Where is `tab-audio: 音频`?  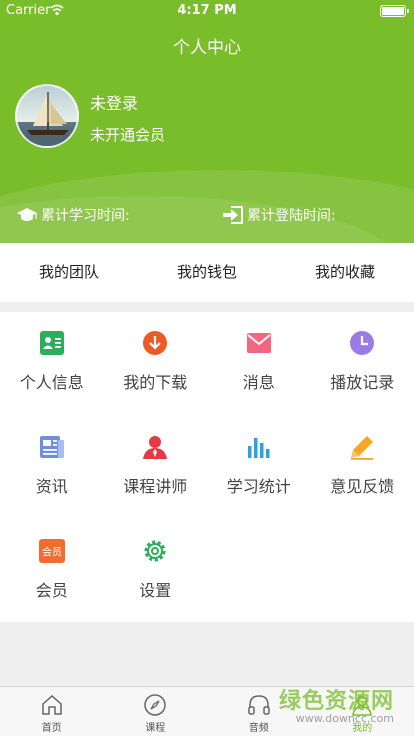 tab-audio: 音频 is located at coordinates (259, 711).